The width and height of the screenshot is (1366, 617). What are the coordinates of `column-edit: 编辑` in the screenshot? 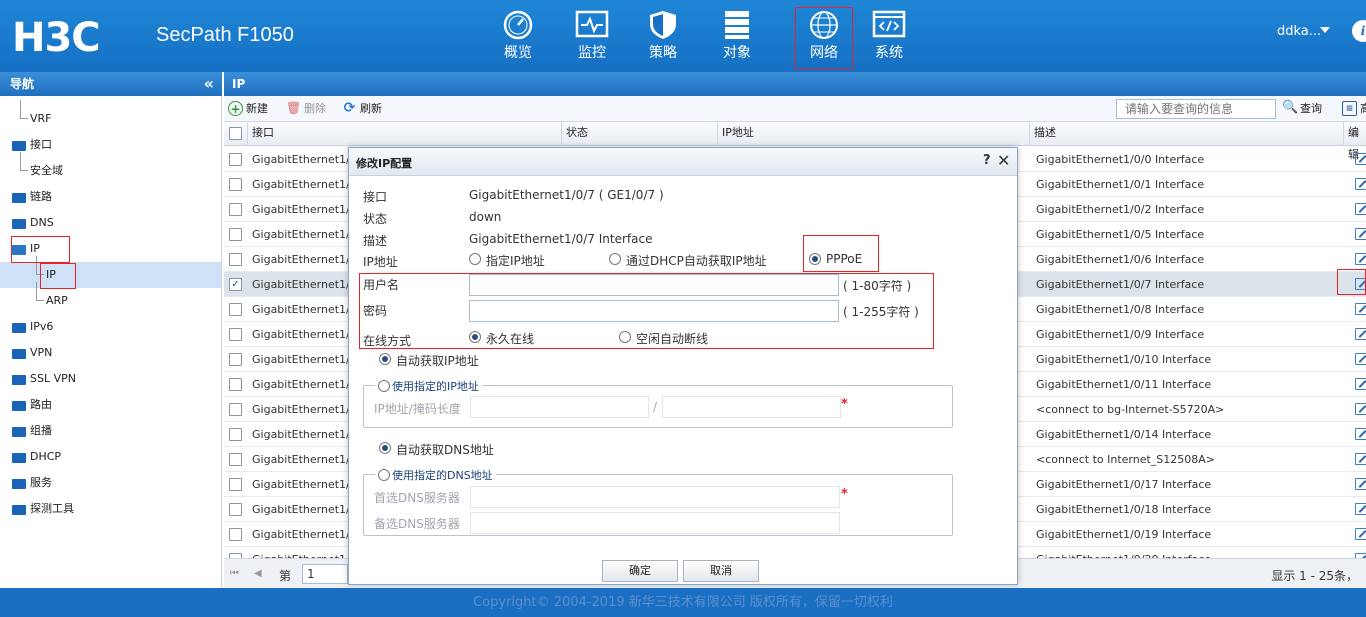 It's located at (1355, 141).